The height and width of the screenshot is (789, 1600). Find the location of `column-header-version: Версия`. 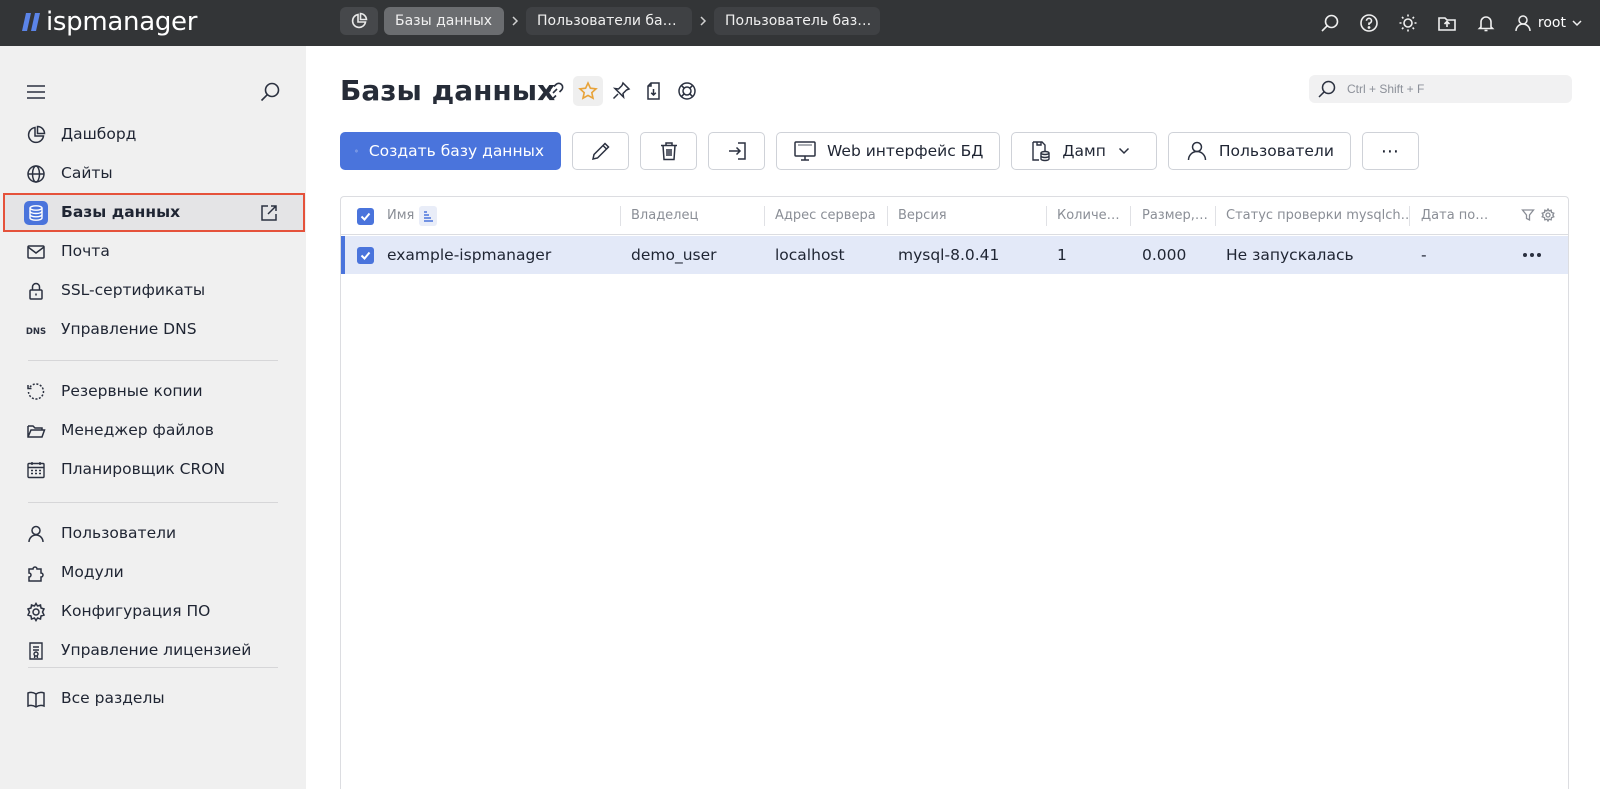

column-header-version: Версия is located at coordinates (968, 216).